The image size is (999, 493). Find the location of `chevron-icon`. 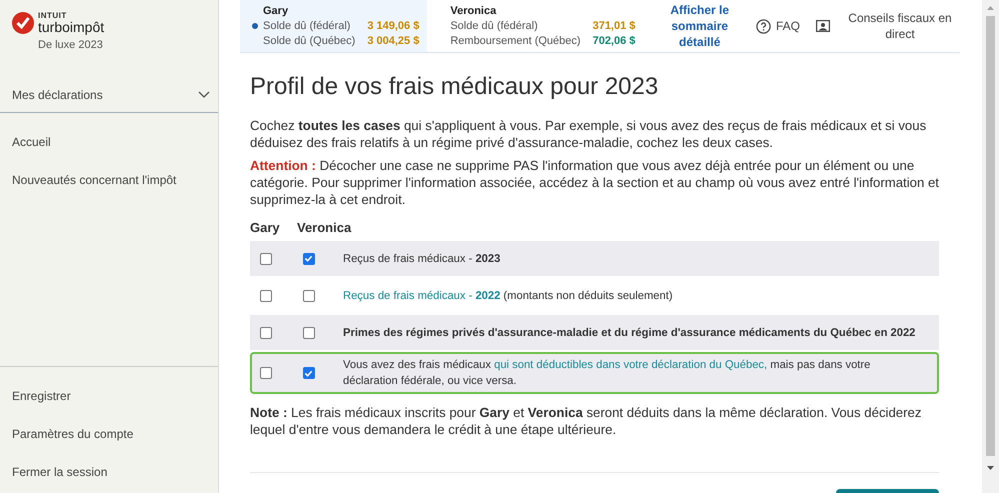

chevron-icon is located at coordinates (204, 95).